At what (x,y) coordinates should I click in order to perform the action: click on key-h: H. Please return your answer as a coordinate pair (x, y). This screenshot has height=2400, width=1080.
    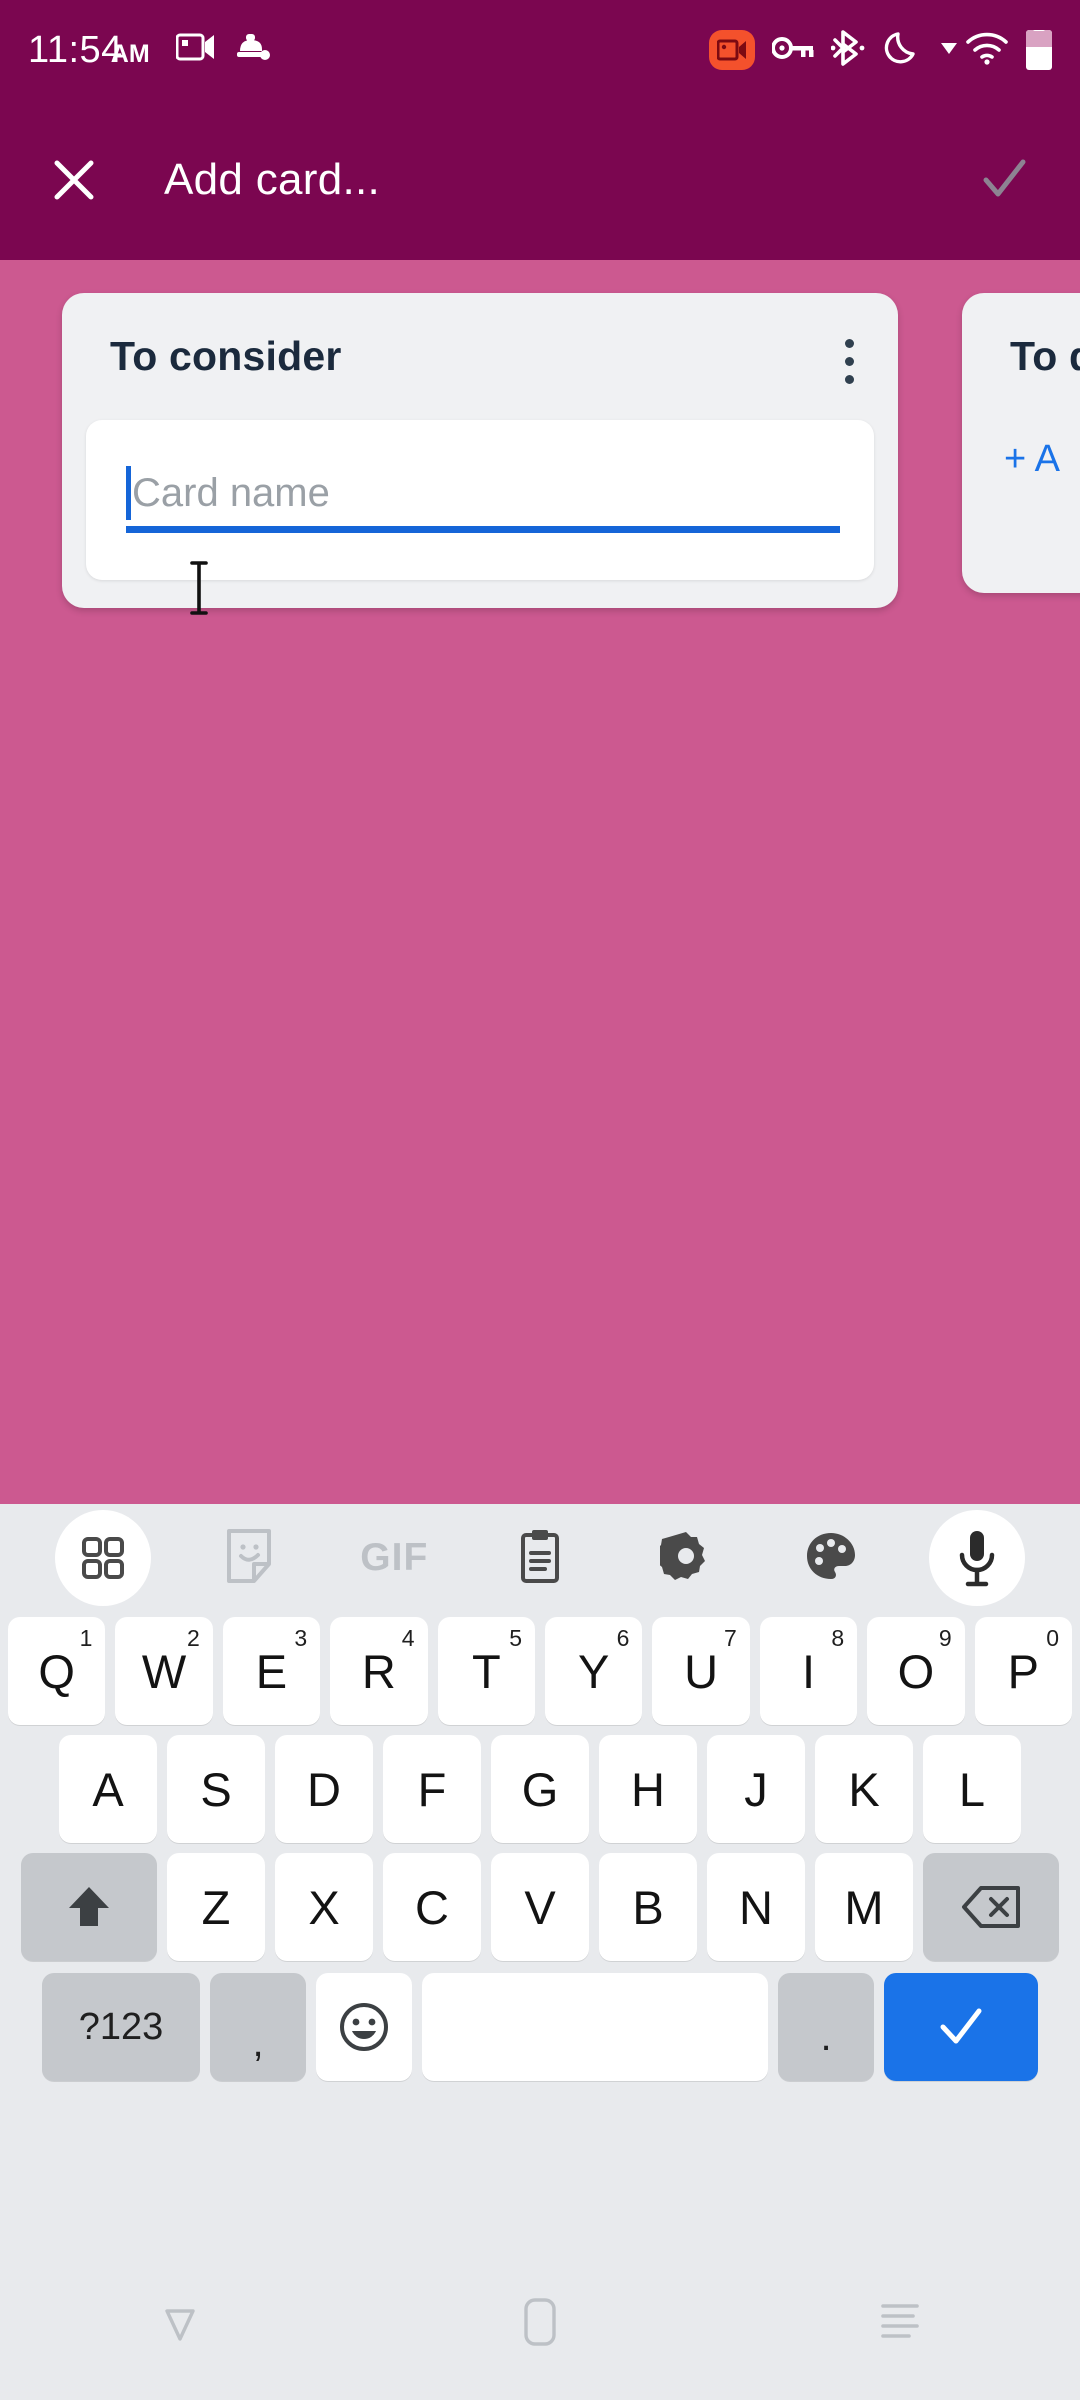
    Looking at the image, I should click on (648, 1789).